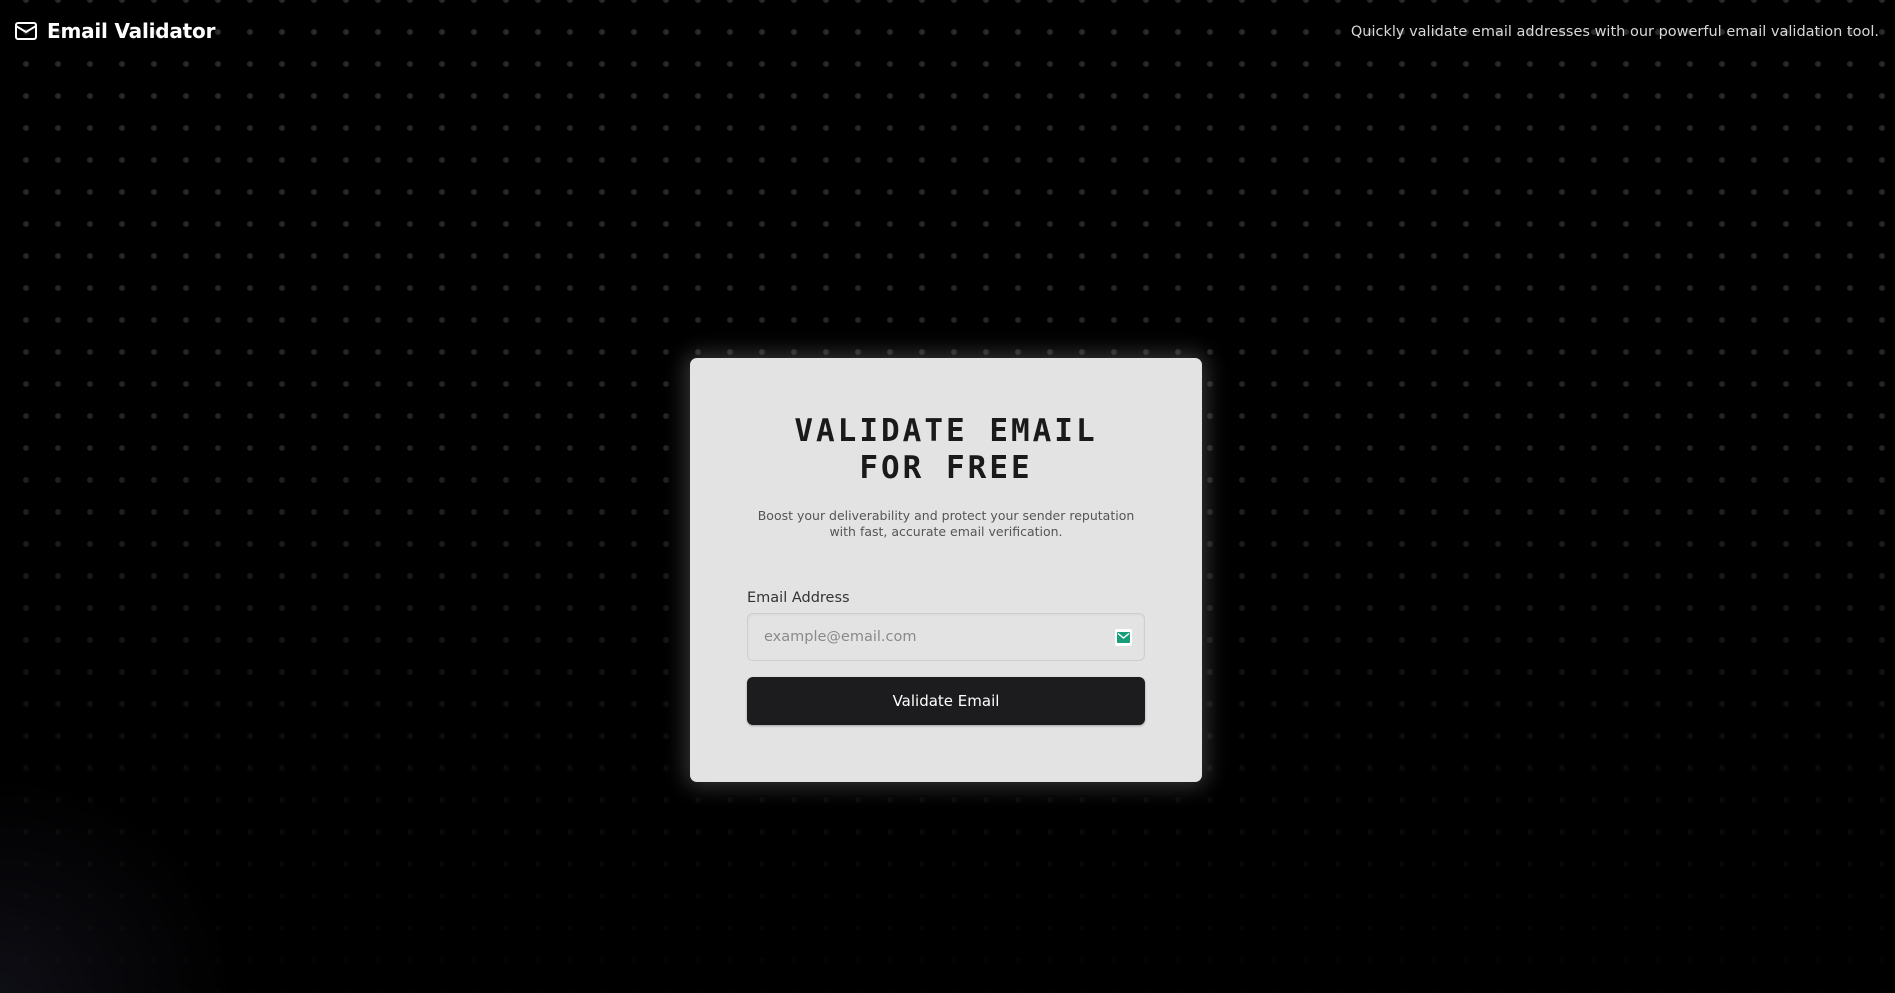  What do you see at coordinates (120, 883) in the screenshot?
I see `background-glow` at bounding box center [120, 883].